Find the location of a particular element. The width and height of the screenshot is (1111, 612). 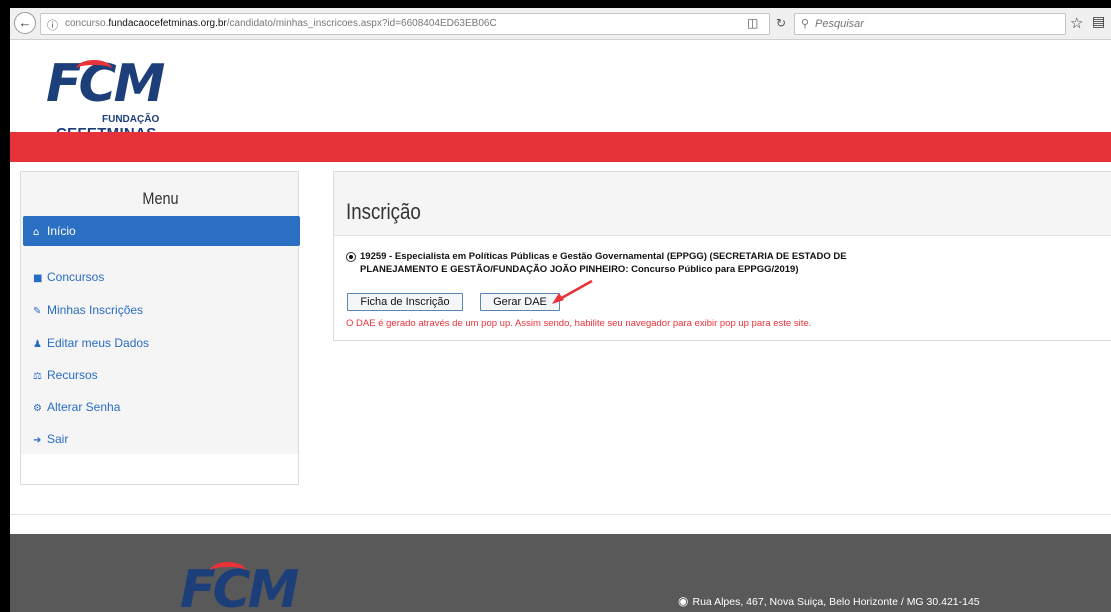

home-icon: ⌂ is located at coordinates (36, 232).